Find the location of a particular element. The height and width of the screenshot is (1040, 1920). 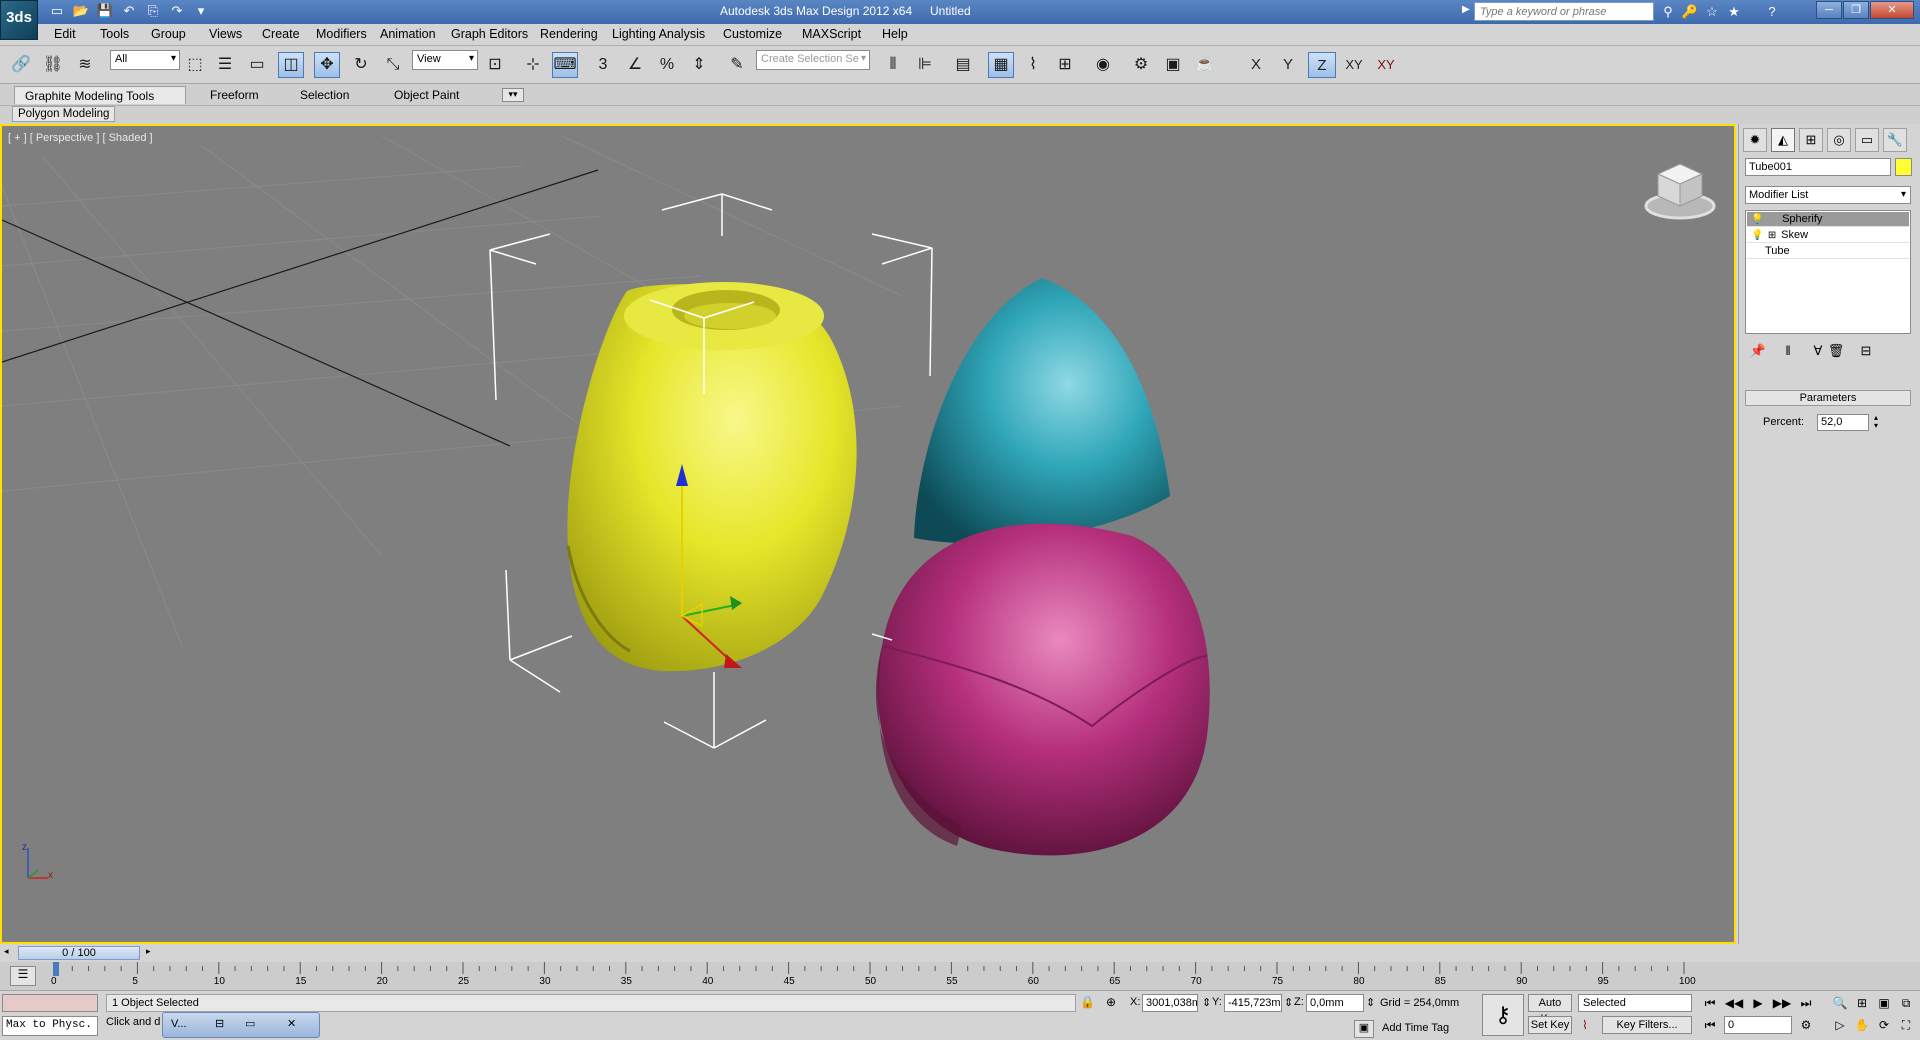

menu-create: Create is located at coordinates (281, 34).